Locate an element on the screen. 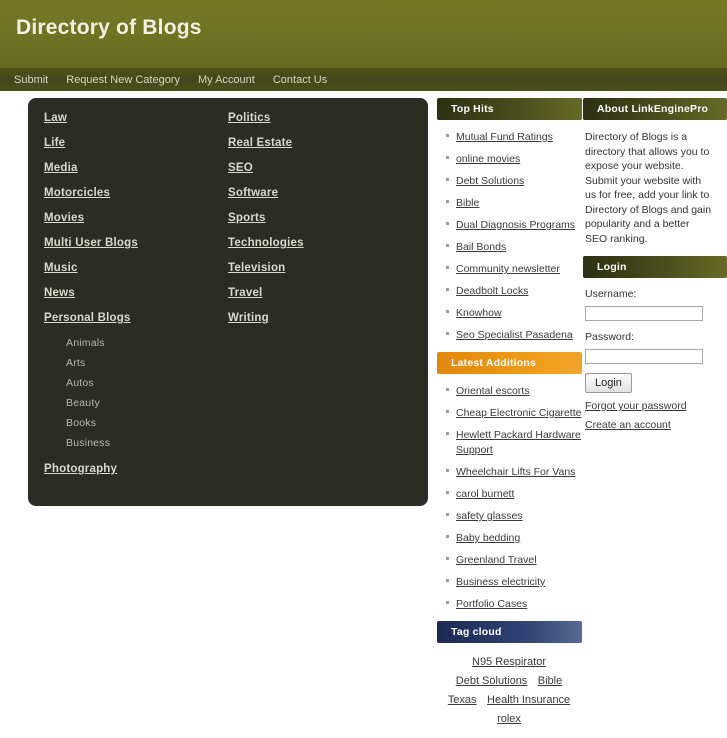  password-label: Password: is located at coordinates (610, 337).